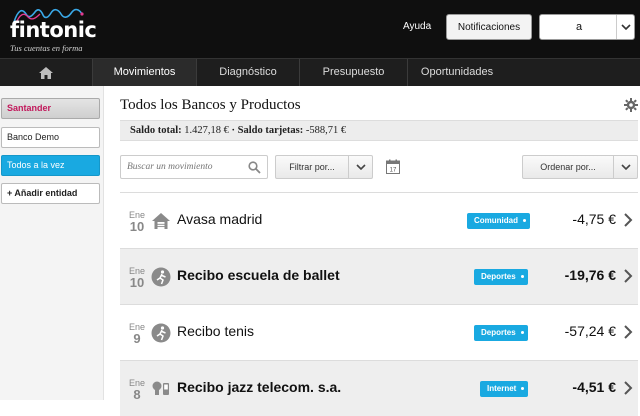 The image size is (640, 416). I want to click on transaction-row: Ene 9 Recibo tenis Deportes -57,24 €, so click(379, 332).